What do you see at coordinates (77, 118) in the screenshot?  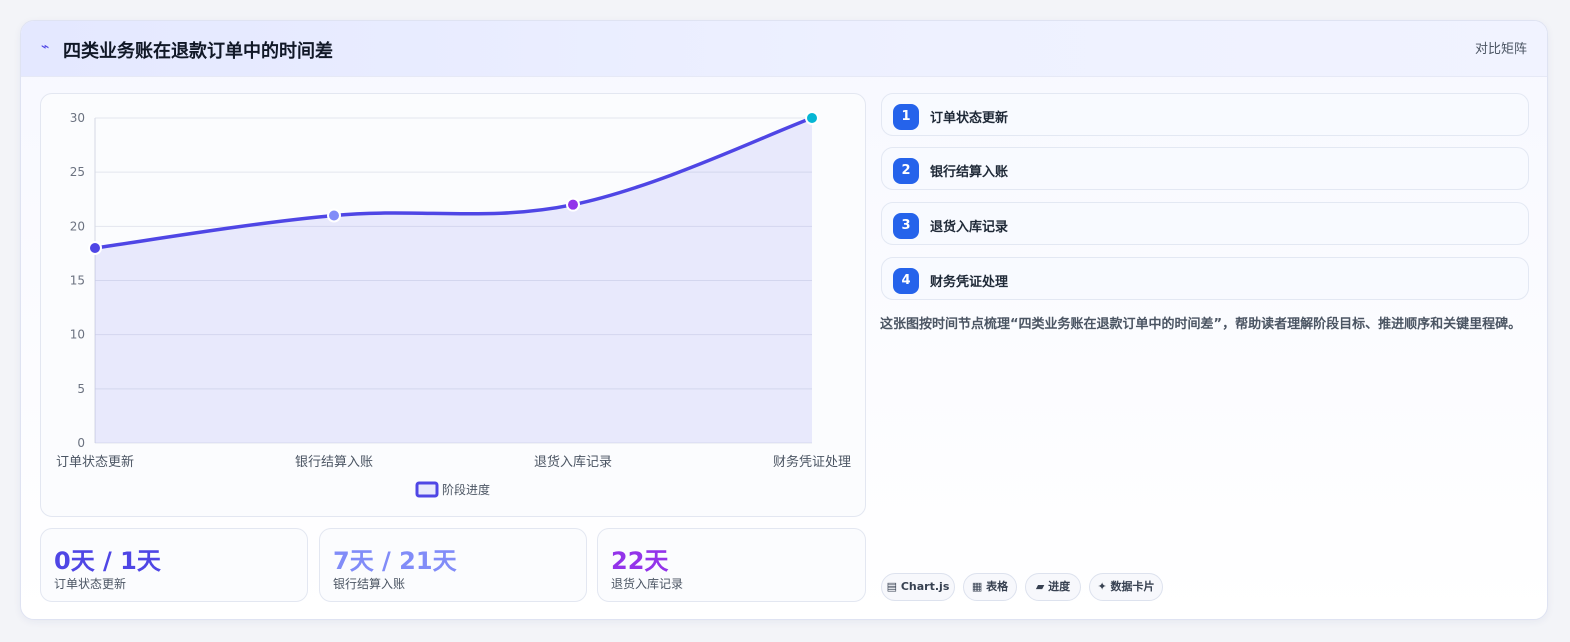 I see `y-tick-label: 30` at bounding box center [77, 118].